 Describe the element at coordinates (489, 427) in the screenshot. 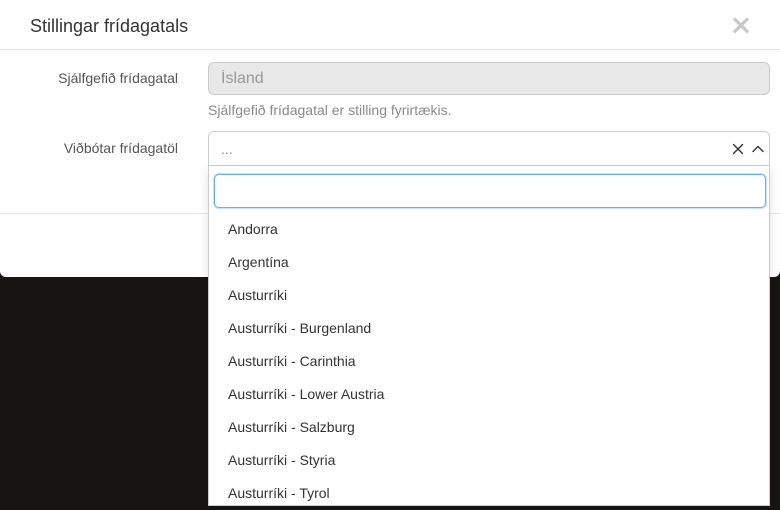

I see `option-item: Austurríki - Salzburg` at that location.